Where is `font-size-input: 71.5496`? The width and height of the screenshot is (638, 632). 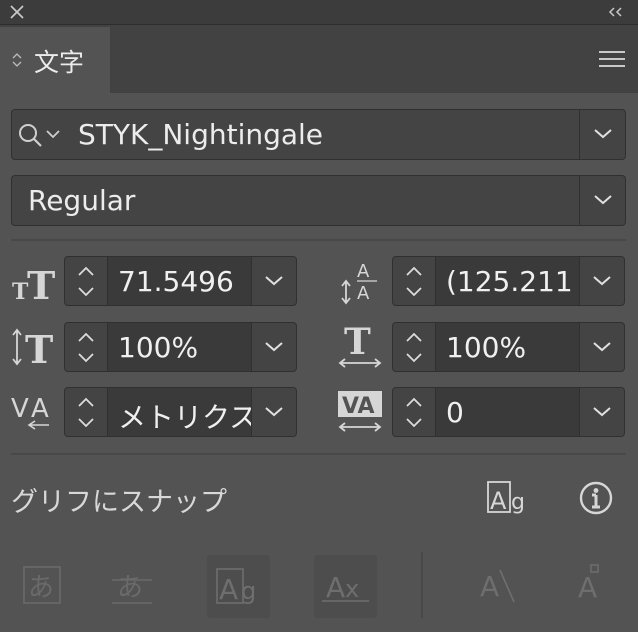 font-size-input: 71.5496 is located at coordinates (179, 281).